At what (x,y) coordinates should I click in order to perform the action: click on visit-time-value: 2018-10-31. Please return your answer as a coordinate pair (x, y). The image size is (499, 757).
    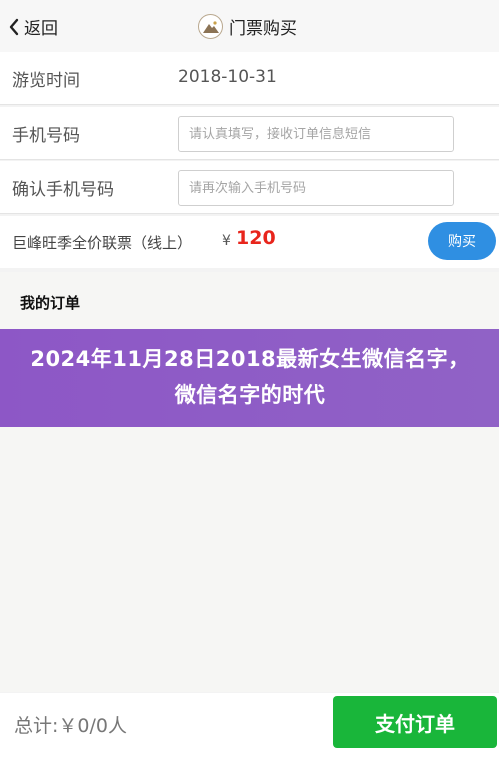
    Looking at the image, I should click on (227, 77).